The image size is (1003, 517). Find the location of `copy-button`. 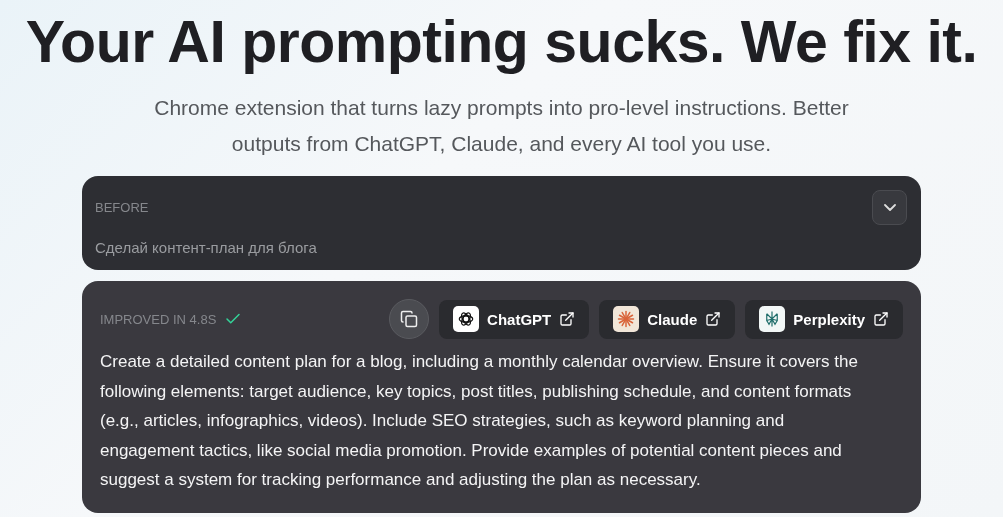

copy-button is located at coordinates (409, 319).